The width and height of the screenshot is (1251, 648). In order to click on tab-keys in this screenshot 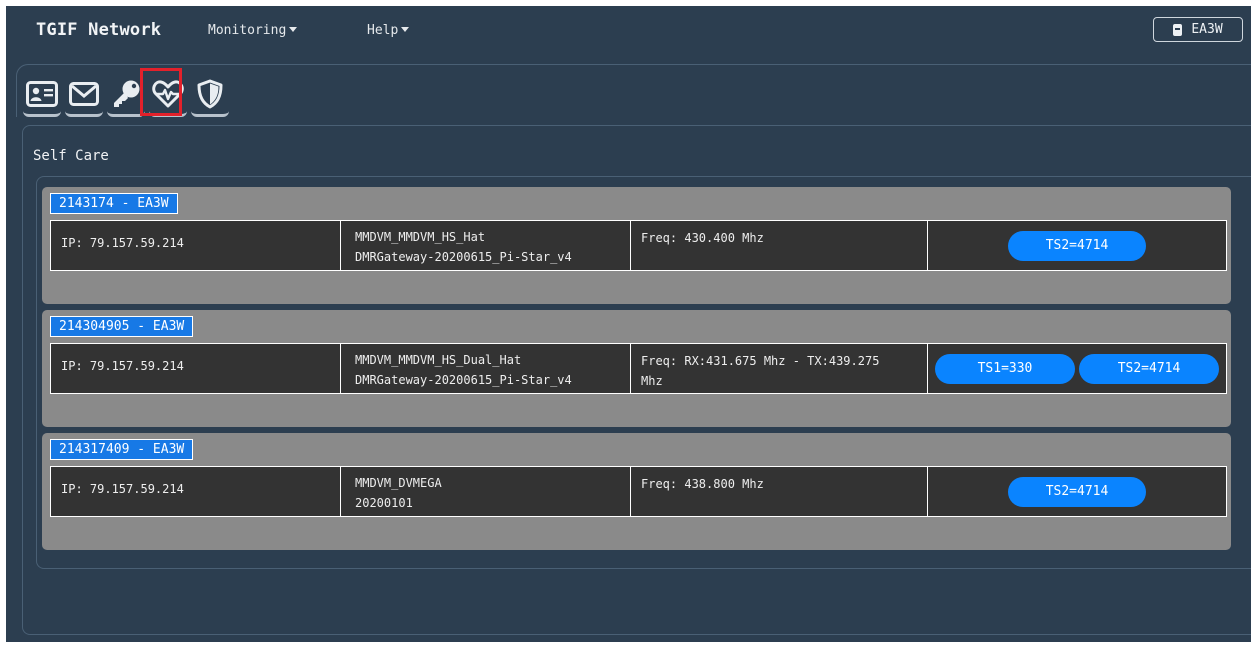, I will do `click(126, 95)`.